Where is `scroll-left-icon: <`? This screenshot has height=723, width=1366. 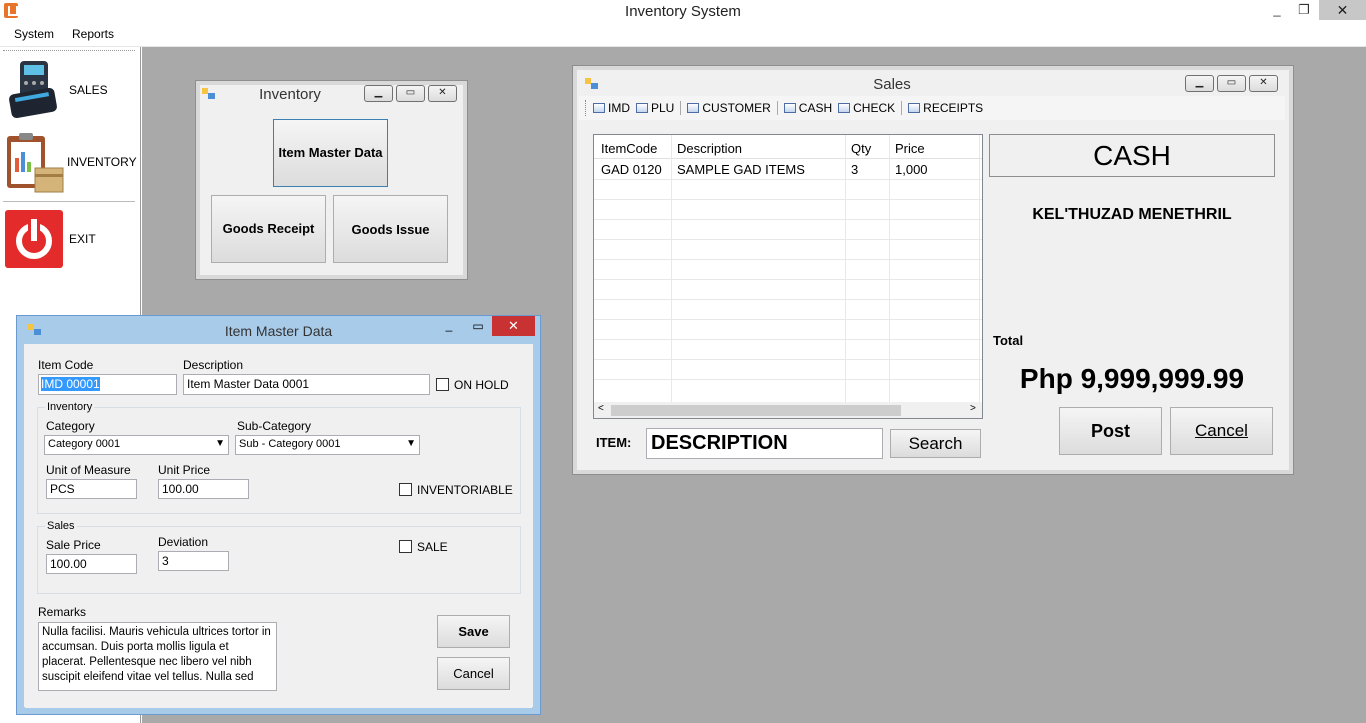
scroll-left-icon: < is located at coordinates (601, 408).